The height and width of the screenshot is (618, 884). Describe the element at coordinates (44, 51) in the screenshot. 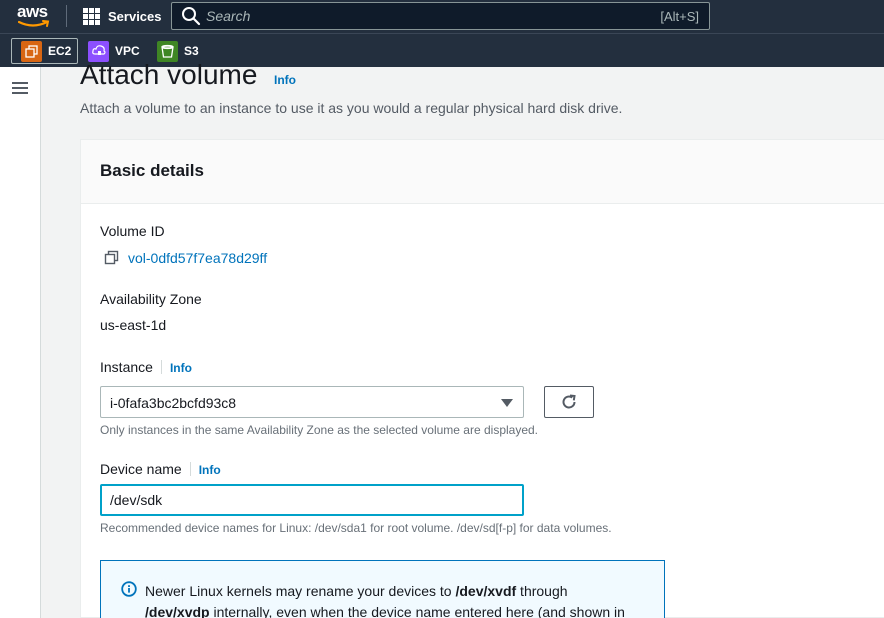

I see `favorite-ec2: EC2` at that location.